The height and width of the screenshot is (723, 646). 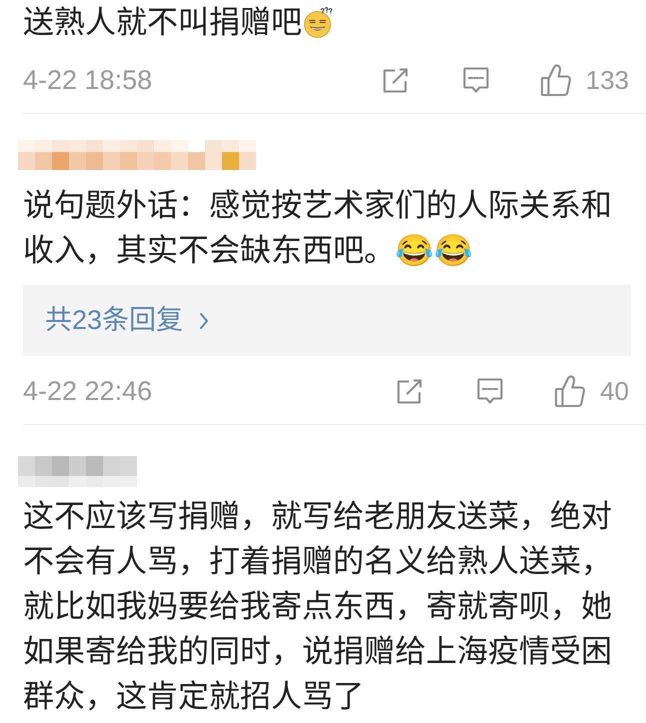 What do you see at coordinates (162, 22) in the screenshot?
I see `comment-text: 送熟人就不叫捐赠吧` at bounding box center [162, 22].